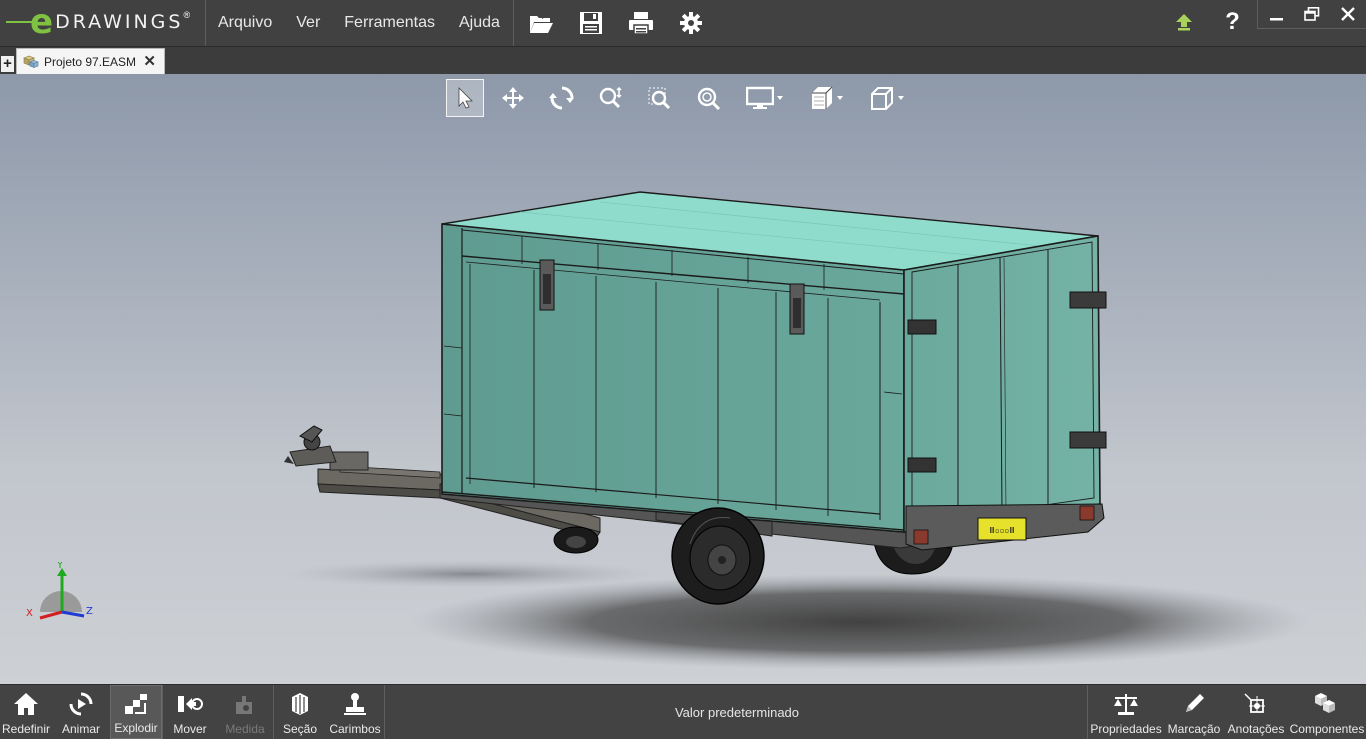  I want to click on markup-button: Marcação, so click(1194, 712).